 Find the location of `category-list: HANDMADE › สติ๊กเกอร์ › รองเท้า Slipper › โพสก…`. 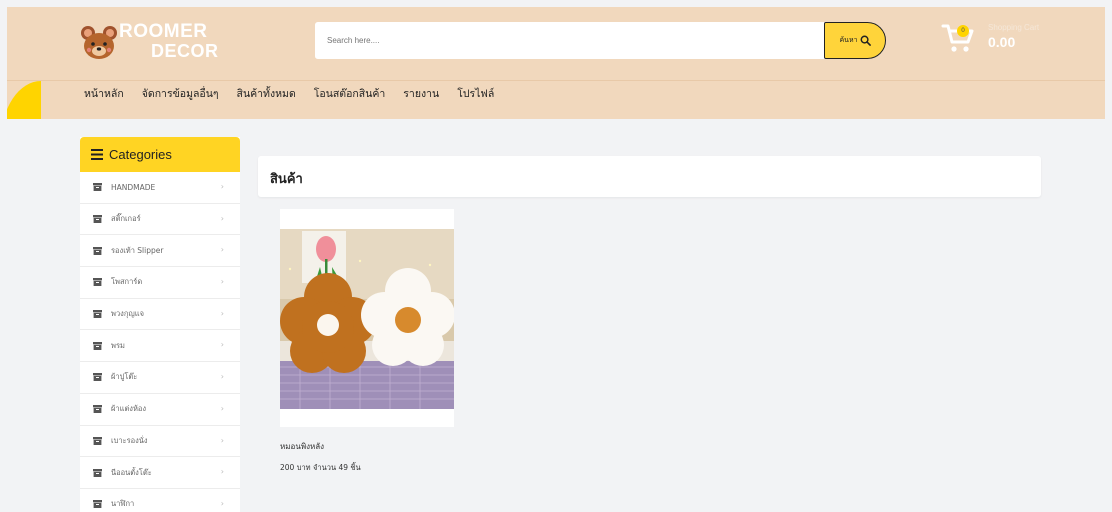

category-list: HANDMADE › สติ๊กเกอร์ › รองเท้า Slipper › โพสก… is located at coordinates (160, 342).